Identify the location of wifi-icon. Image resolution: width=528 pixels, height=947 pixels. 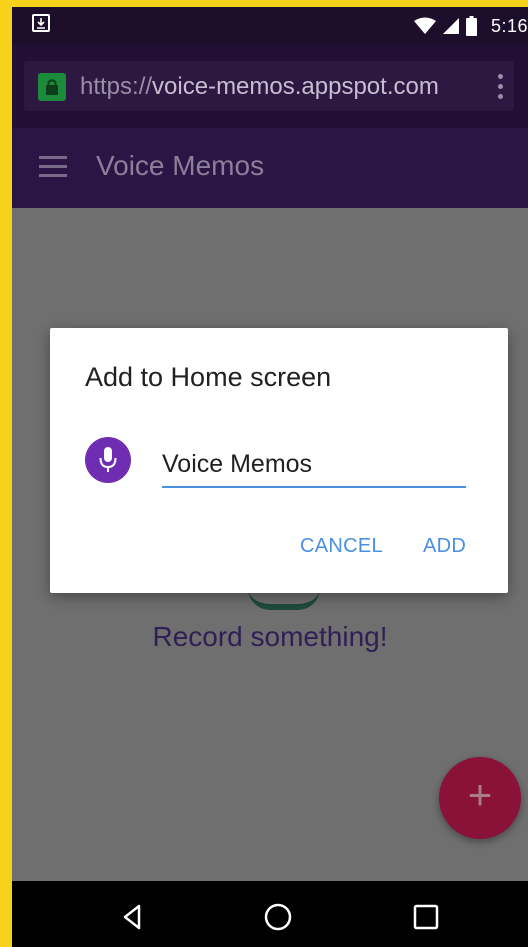
(424, 25).